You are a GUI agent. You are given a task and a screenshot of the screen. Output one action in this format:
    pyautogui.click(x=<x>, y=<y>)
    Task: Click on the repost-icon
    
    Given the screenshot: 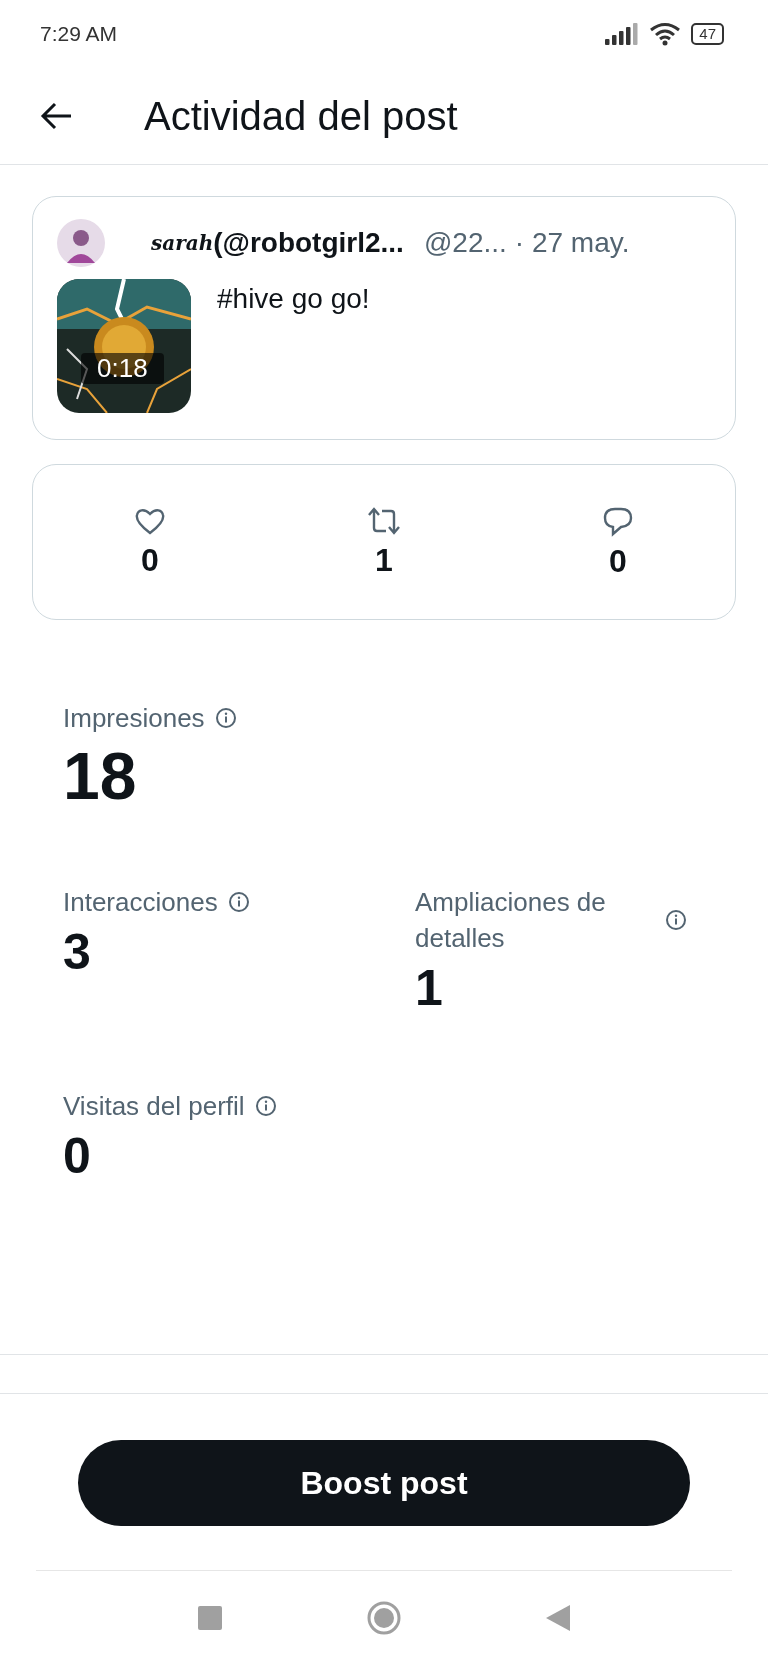 What is the action you would take?
    pyautogui.click(x=384, y=520)
    